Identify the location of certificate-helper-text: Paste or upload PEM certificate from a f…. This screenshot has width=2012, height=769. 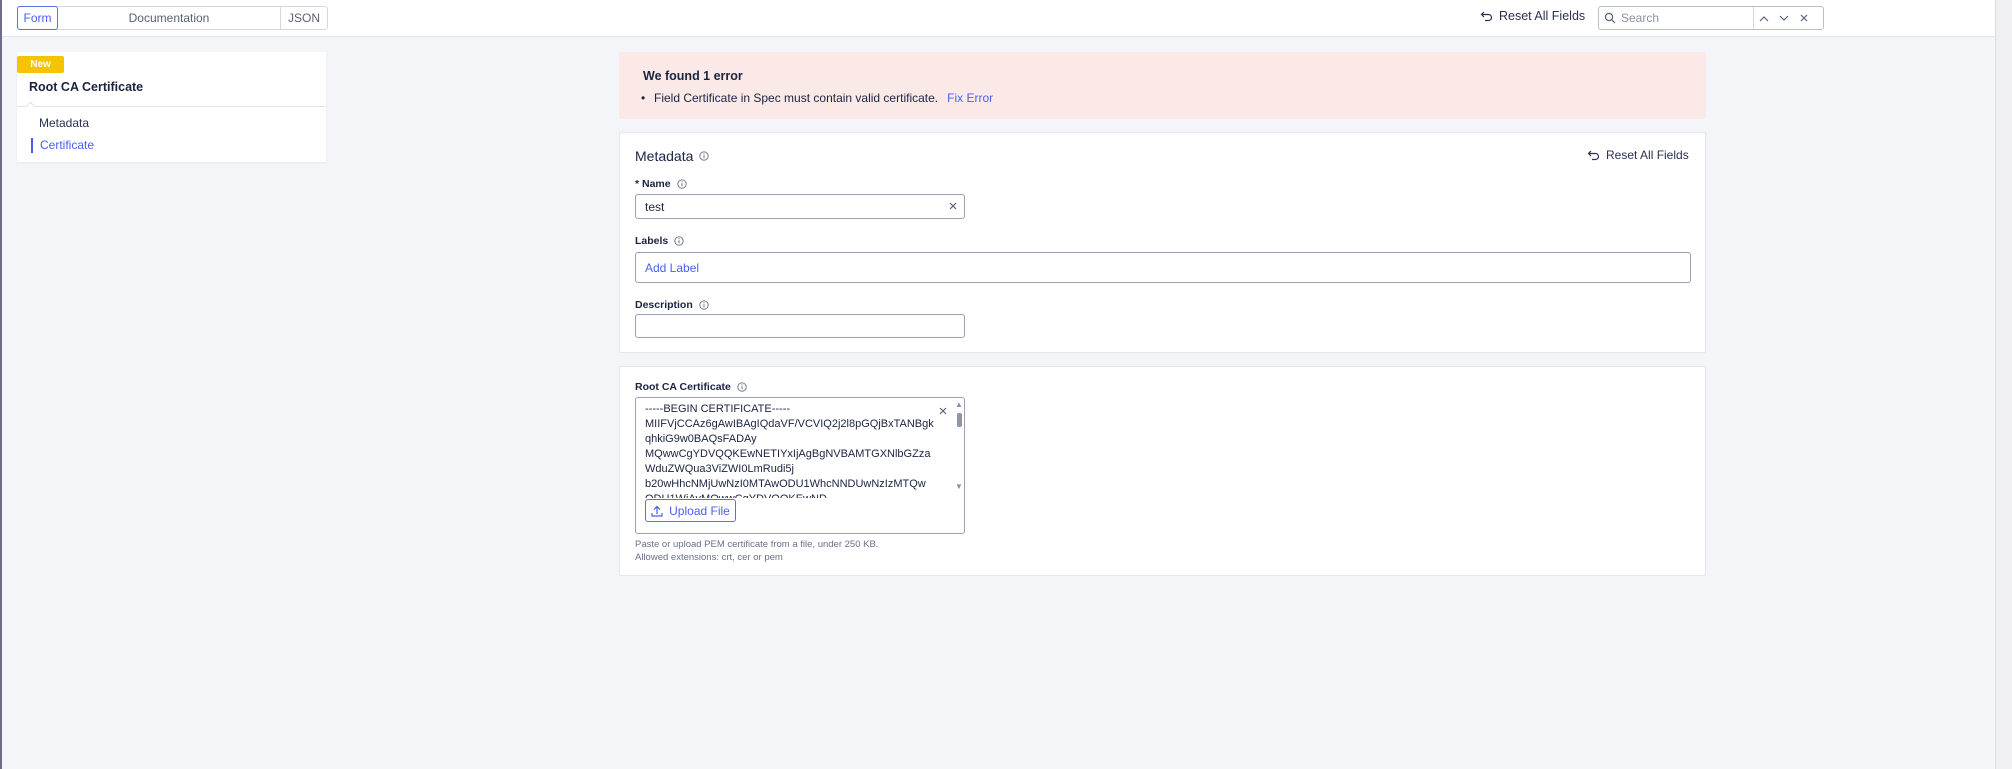
(757, 544).